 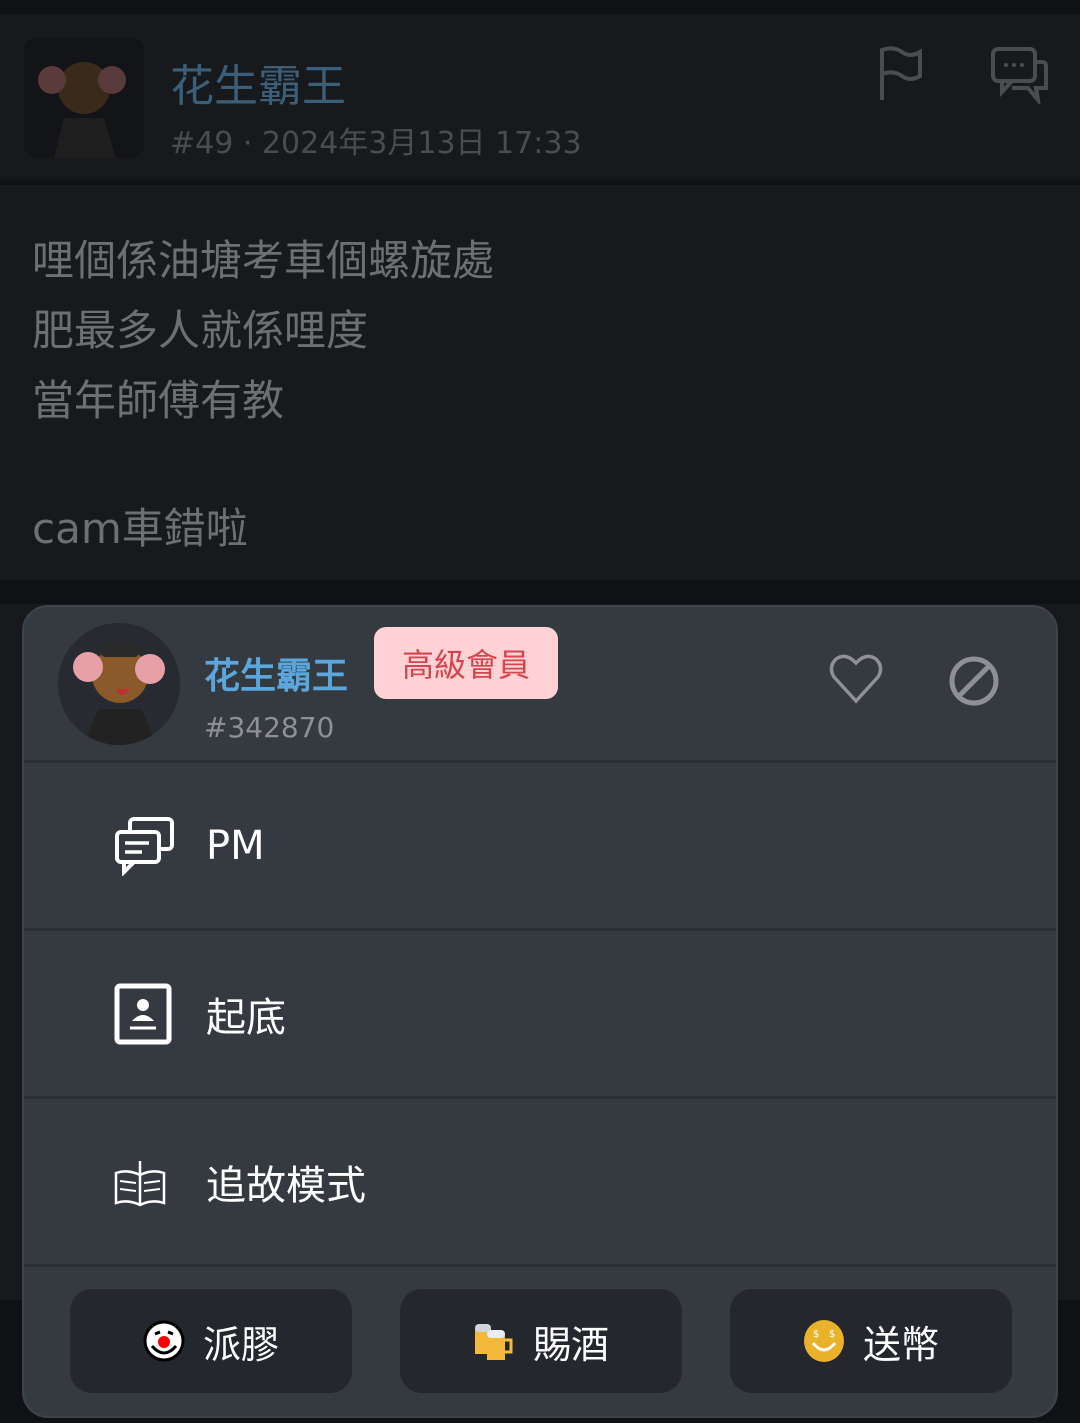 What do you see at coordinates (202, 143) in the screenshot?
I see `post-number: #49` at bounding box center [202, 143].